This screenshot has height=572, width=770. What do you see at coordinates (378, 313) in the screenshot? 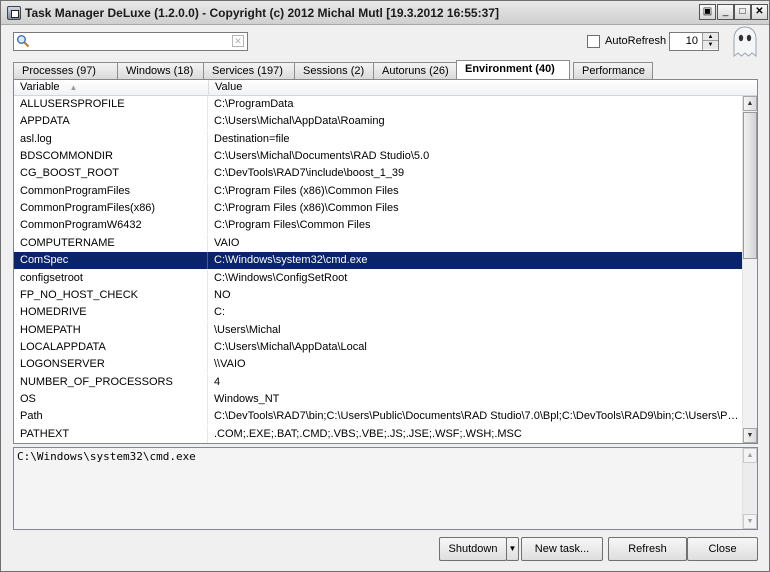
I see `list-row: HOMEDRIVE C:` at bounding box center [378, 313].